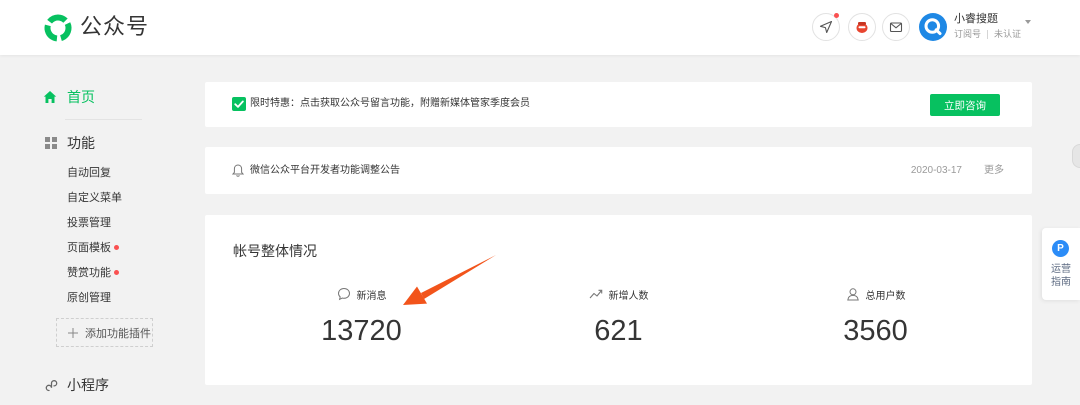 This screenshot has width=1080, height=405. I want to click on side-collapse-tab, so click(1076, 156).